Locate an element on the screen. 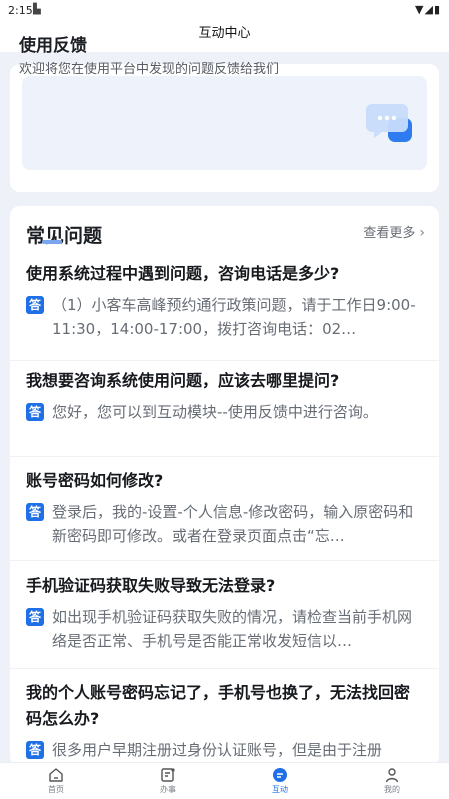  faq-title-underline is located at coordinates (52, 242).